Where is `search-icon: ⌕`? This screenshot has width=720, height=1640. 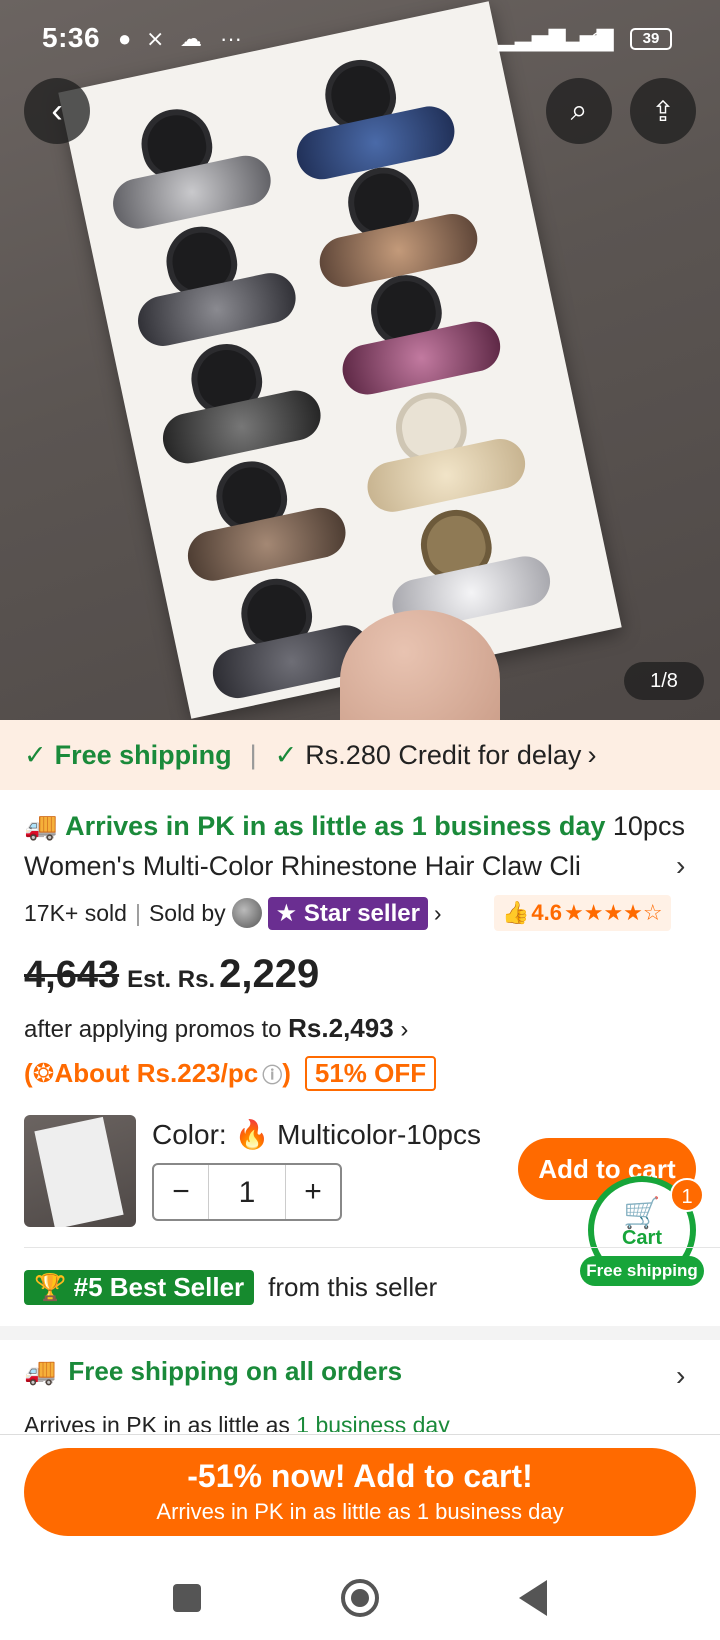 search-icon: ⌕ is located at coordinates (579, 110).